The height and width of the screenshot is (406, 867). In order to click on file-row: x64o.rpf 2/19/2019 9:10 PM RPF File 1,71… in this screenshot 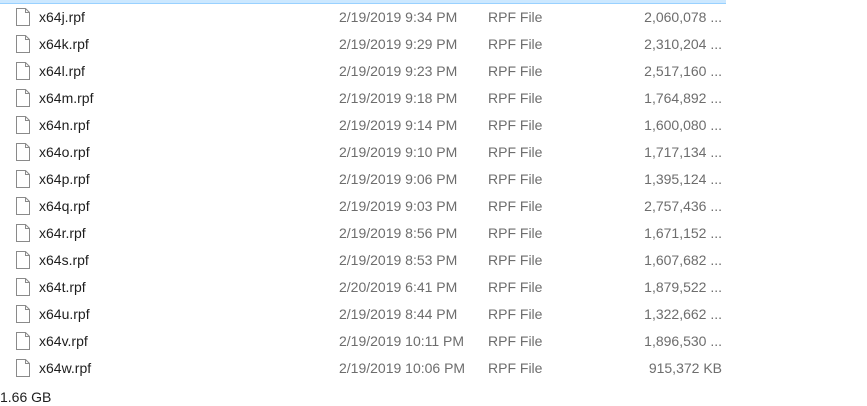, I will do `click(433, 152)`.